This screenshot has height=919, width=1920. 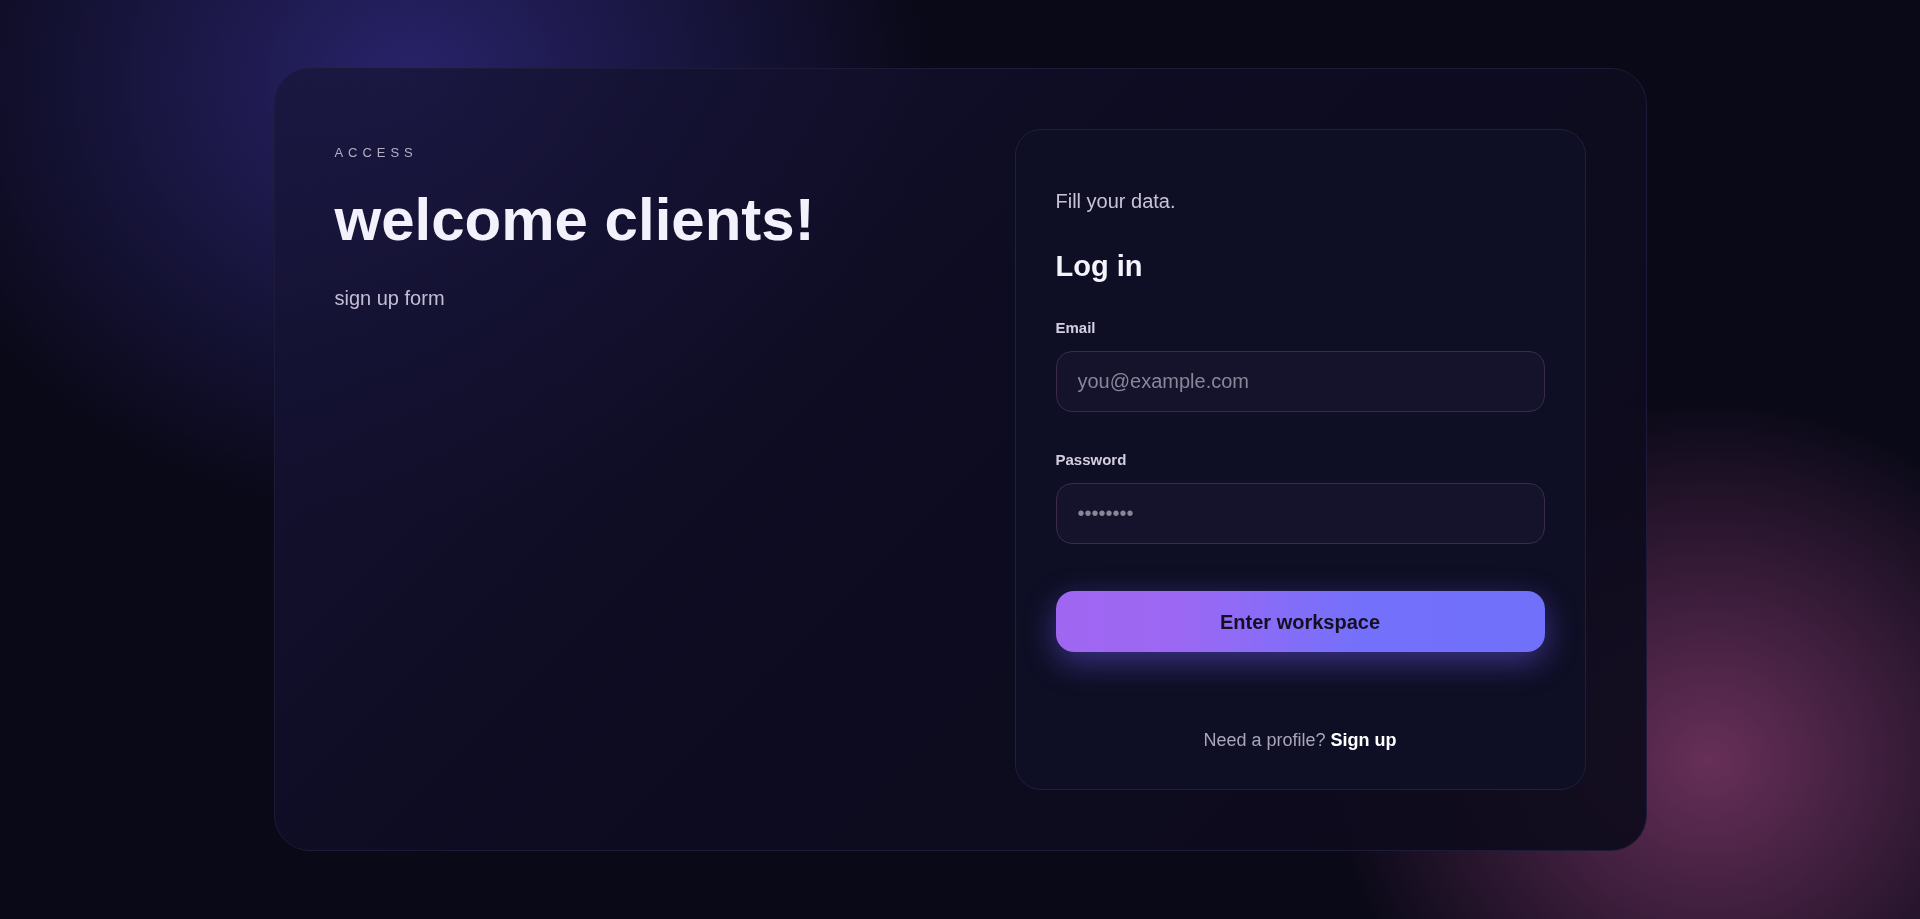 I want to click on field-label: Password, so click(x=1091, y=460).